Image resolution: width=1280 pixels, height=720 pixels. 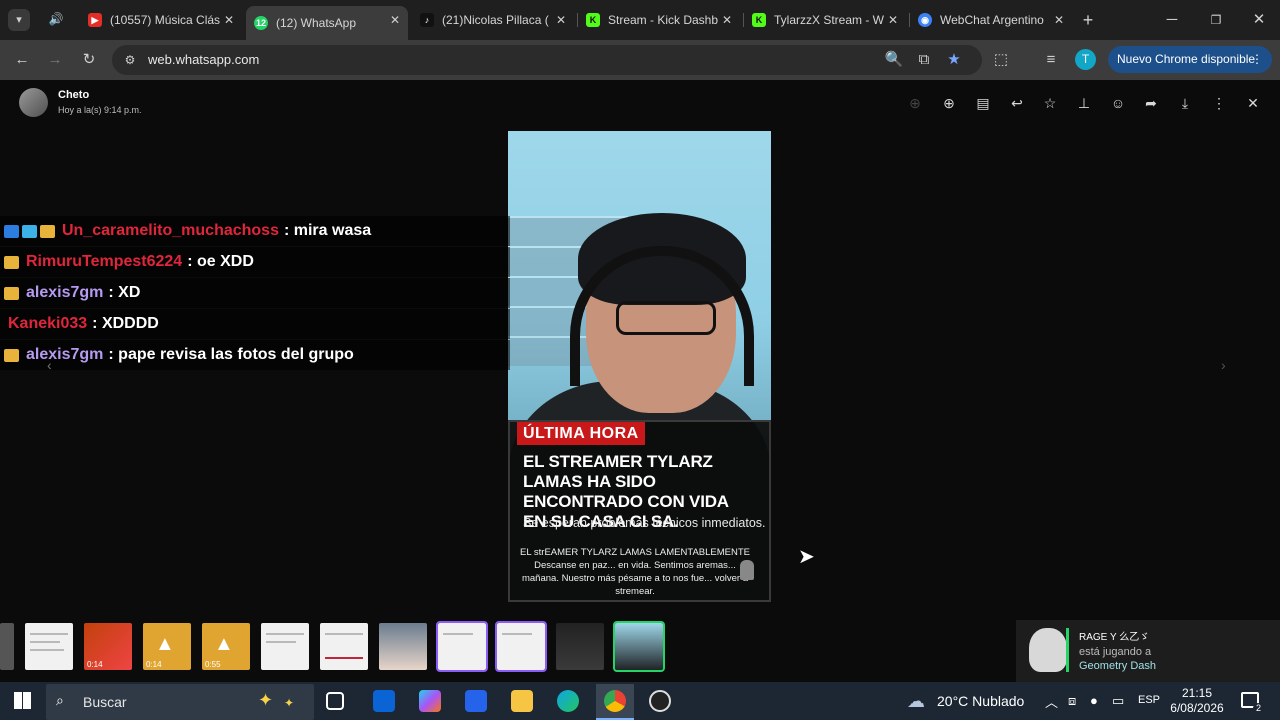 What do you see at coordinates (1050, 103) in the screenshot?
I see `star-icon: ☆` at bounding box center [1050, 103].